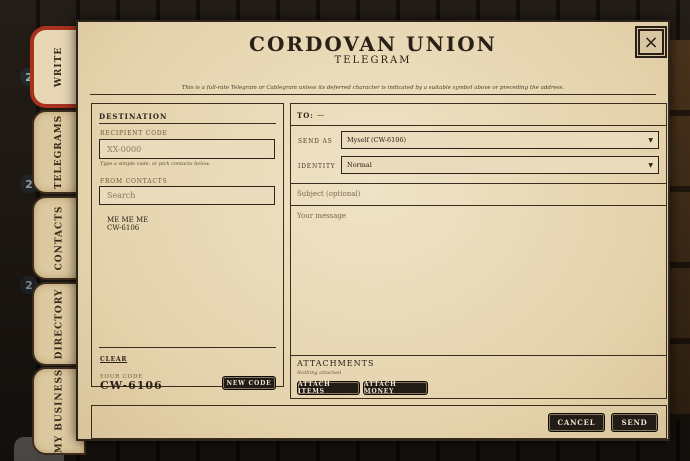 This screenshot has width=690, height=461. Describe the element at coordinates (373, 44) in the screenshot. I see `panel-title: CORDOVAN UNION` at that location.